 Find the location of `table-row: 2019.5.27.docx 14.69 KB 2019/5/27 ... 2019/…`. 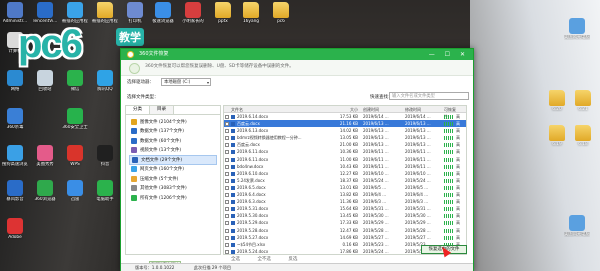

table-row: 2019.5.27.docx 14.69 KB 2019/5/27 ... 2019/… is located at coordinates (345, 237).